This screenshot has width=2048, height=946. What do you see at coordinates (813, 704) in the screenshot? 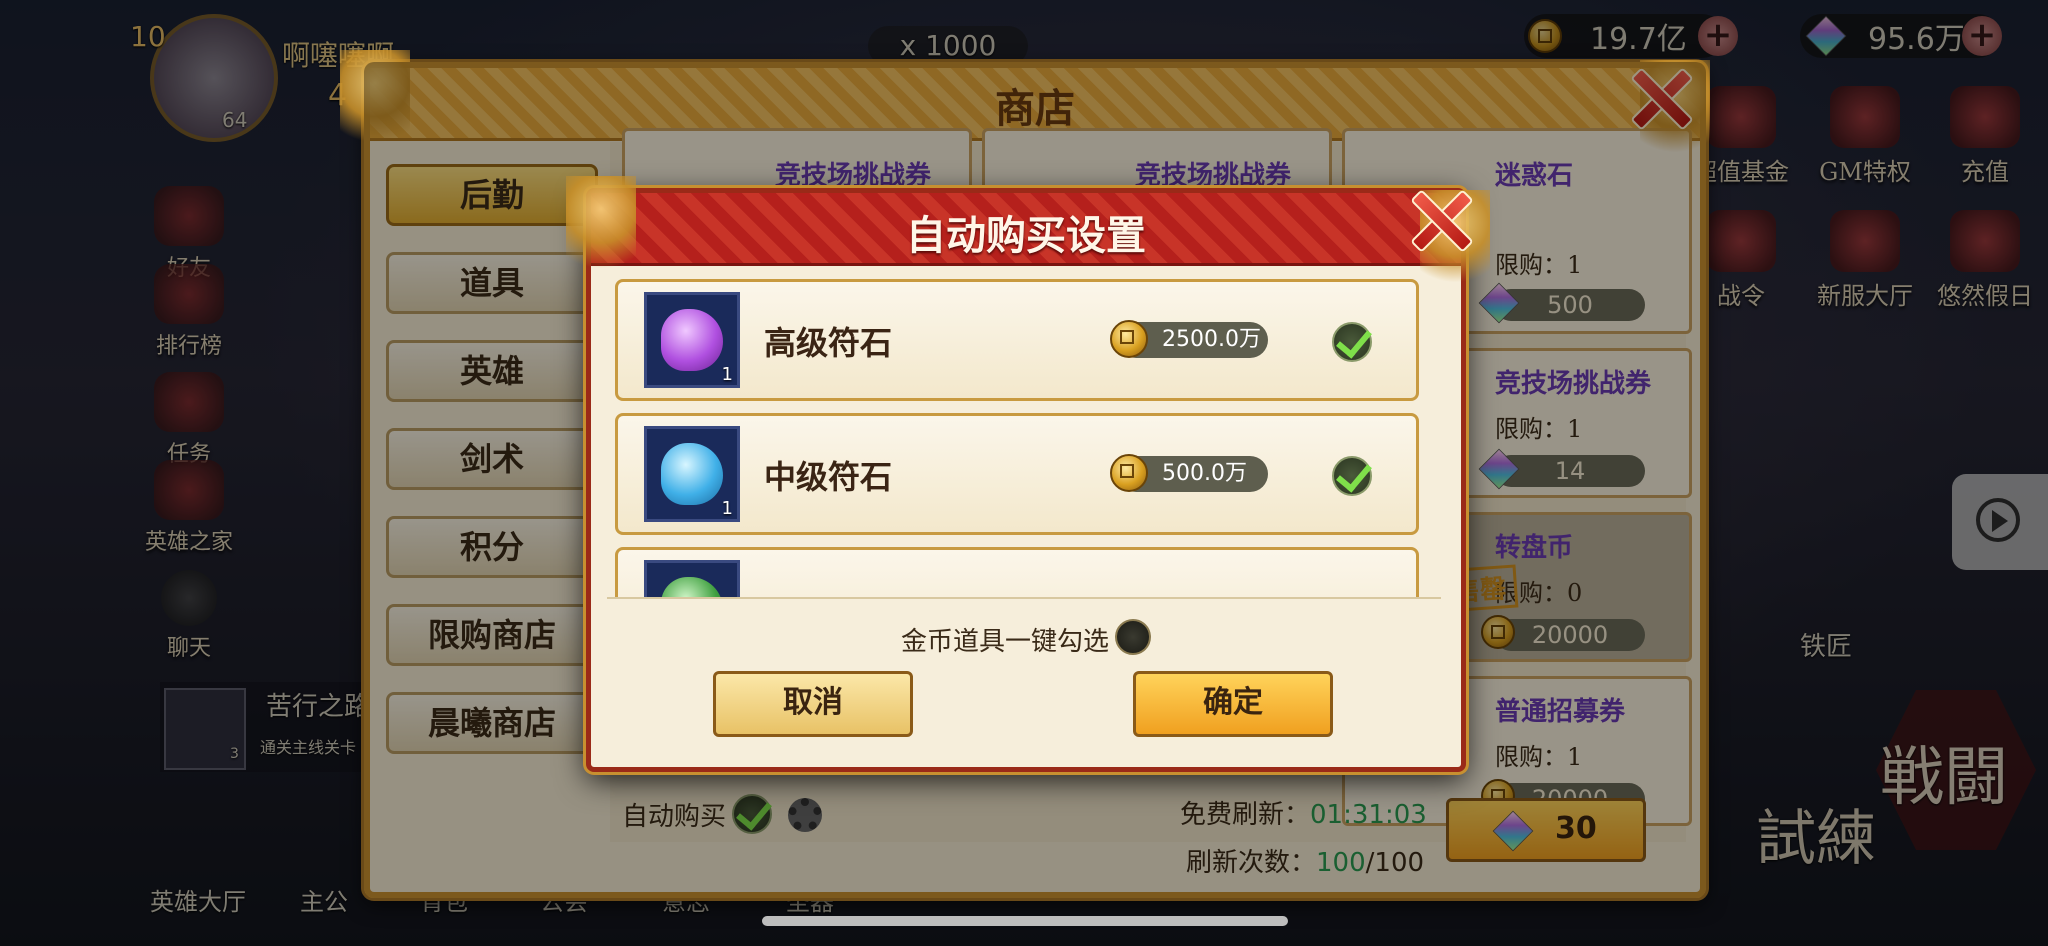
I see `cancel-button: 取消` at bounding box center [813, 704].